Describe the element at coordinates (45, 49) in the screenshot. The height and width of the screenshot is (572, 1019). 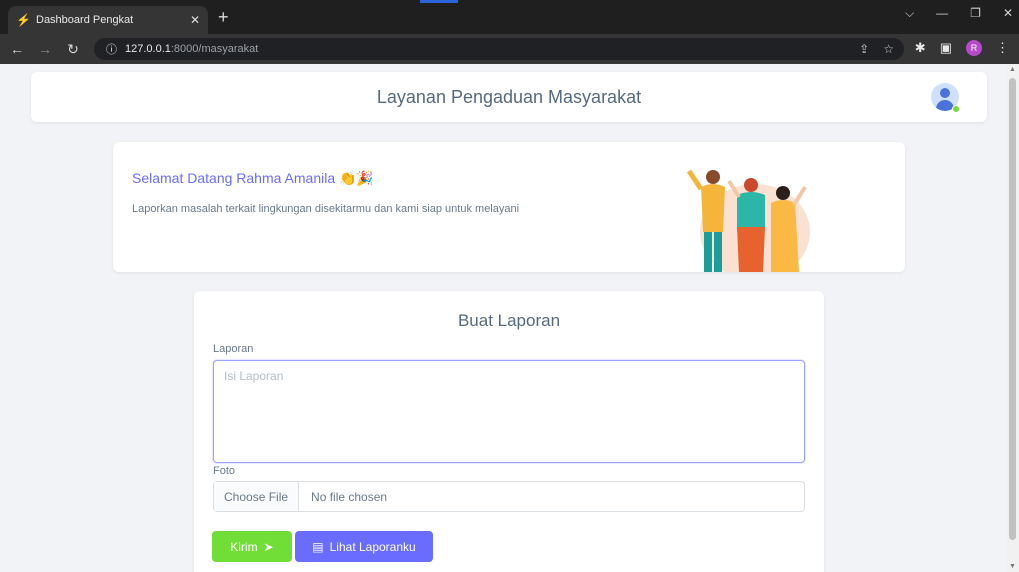
I see `forward-icon: →` at that location.